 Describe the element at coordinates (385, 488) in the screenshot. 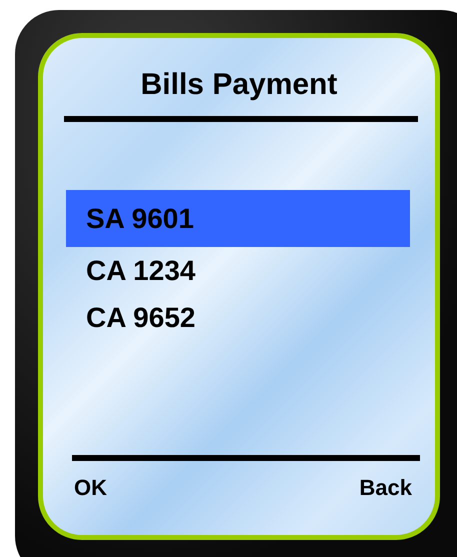

I see `back-softkey: Back` at that location.